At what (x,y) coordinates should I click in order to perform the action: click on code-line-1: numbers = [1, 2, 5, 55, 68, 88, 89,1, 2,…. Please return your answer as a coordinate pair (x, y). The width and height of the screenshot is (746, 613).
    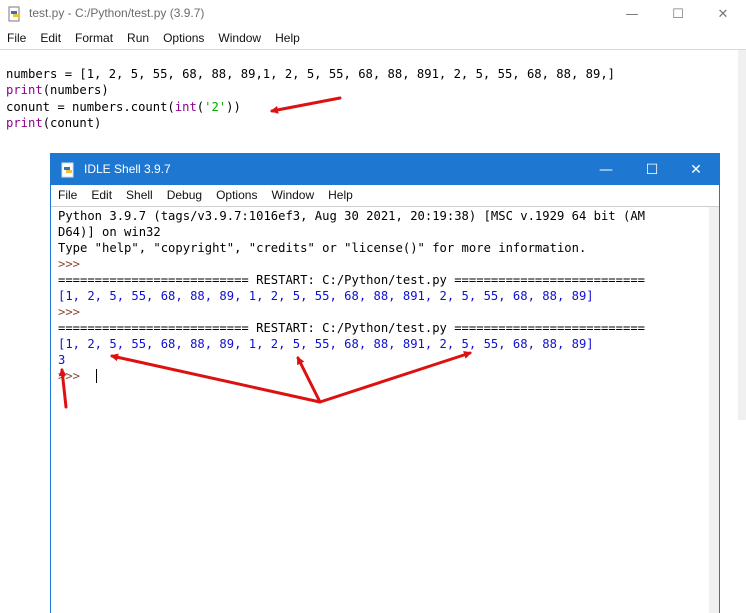
    Looking at the image, I should click on (311, 74).